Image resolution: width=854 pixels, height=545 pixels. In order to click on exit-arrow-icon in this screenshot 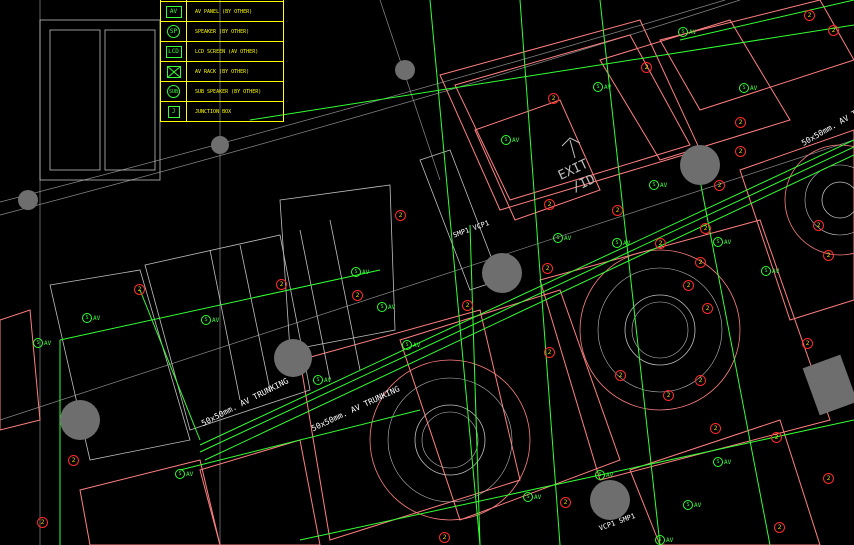, I will do `click(571, 148)`.